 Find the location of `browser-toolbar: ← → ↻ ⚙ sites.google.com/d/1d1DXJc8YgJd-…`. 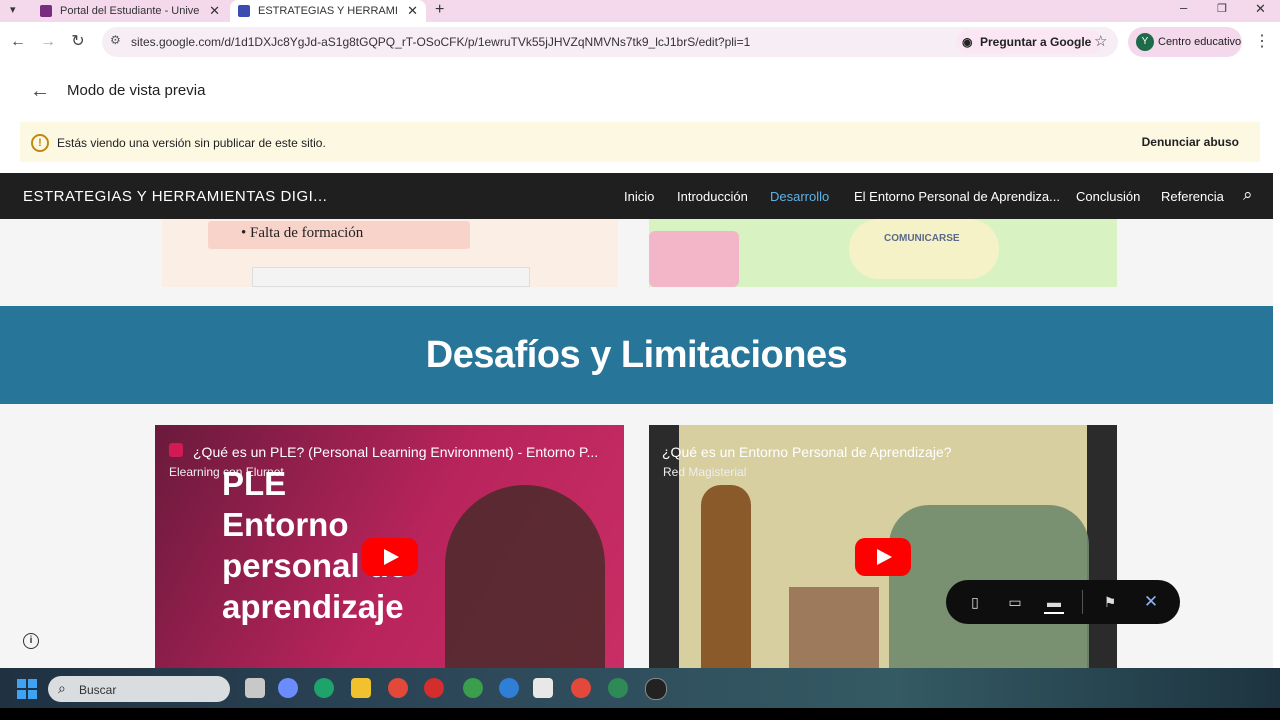

browser-toolbar: ← → ↻ ⚙ sites.google.com/d/1d1DXJc8YgJd-… is located at coordinates (640, 42).